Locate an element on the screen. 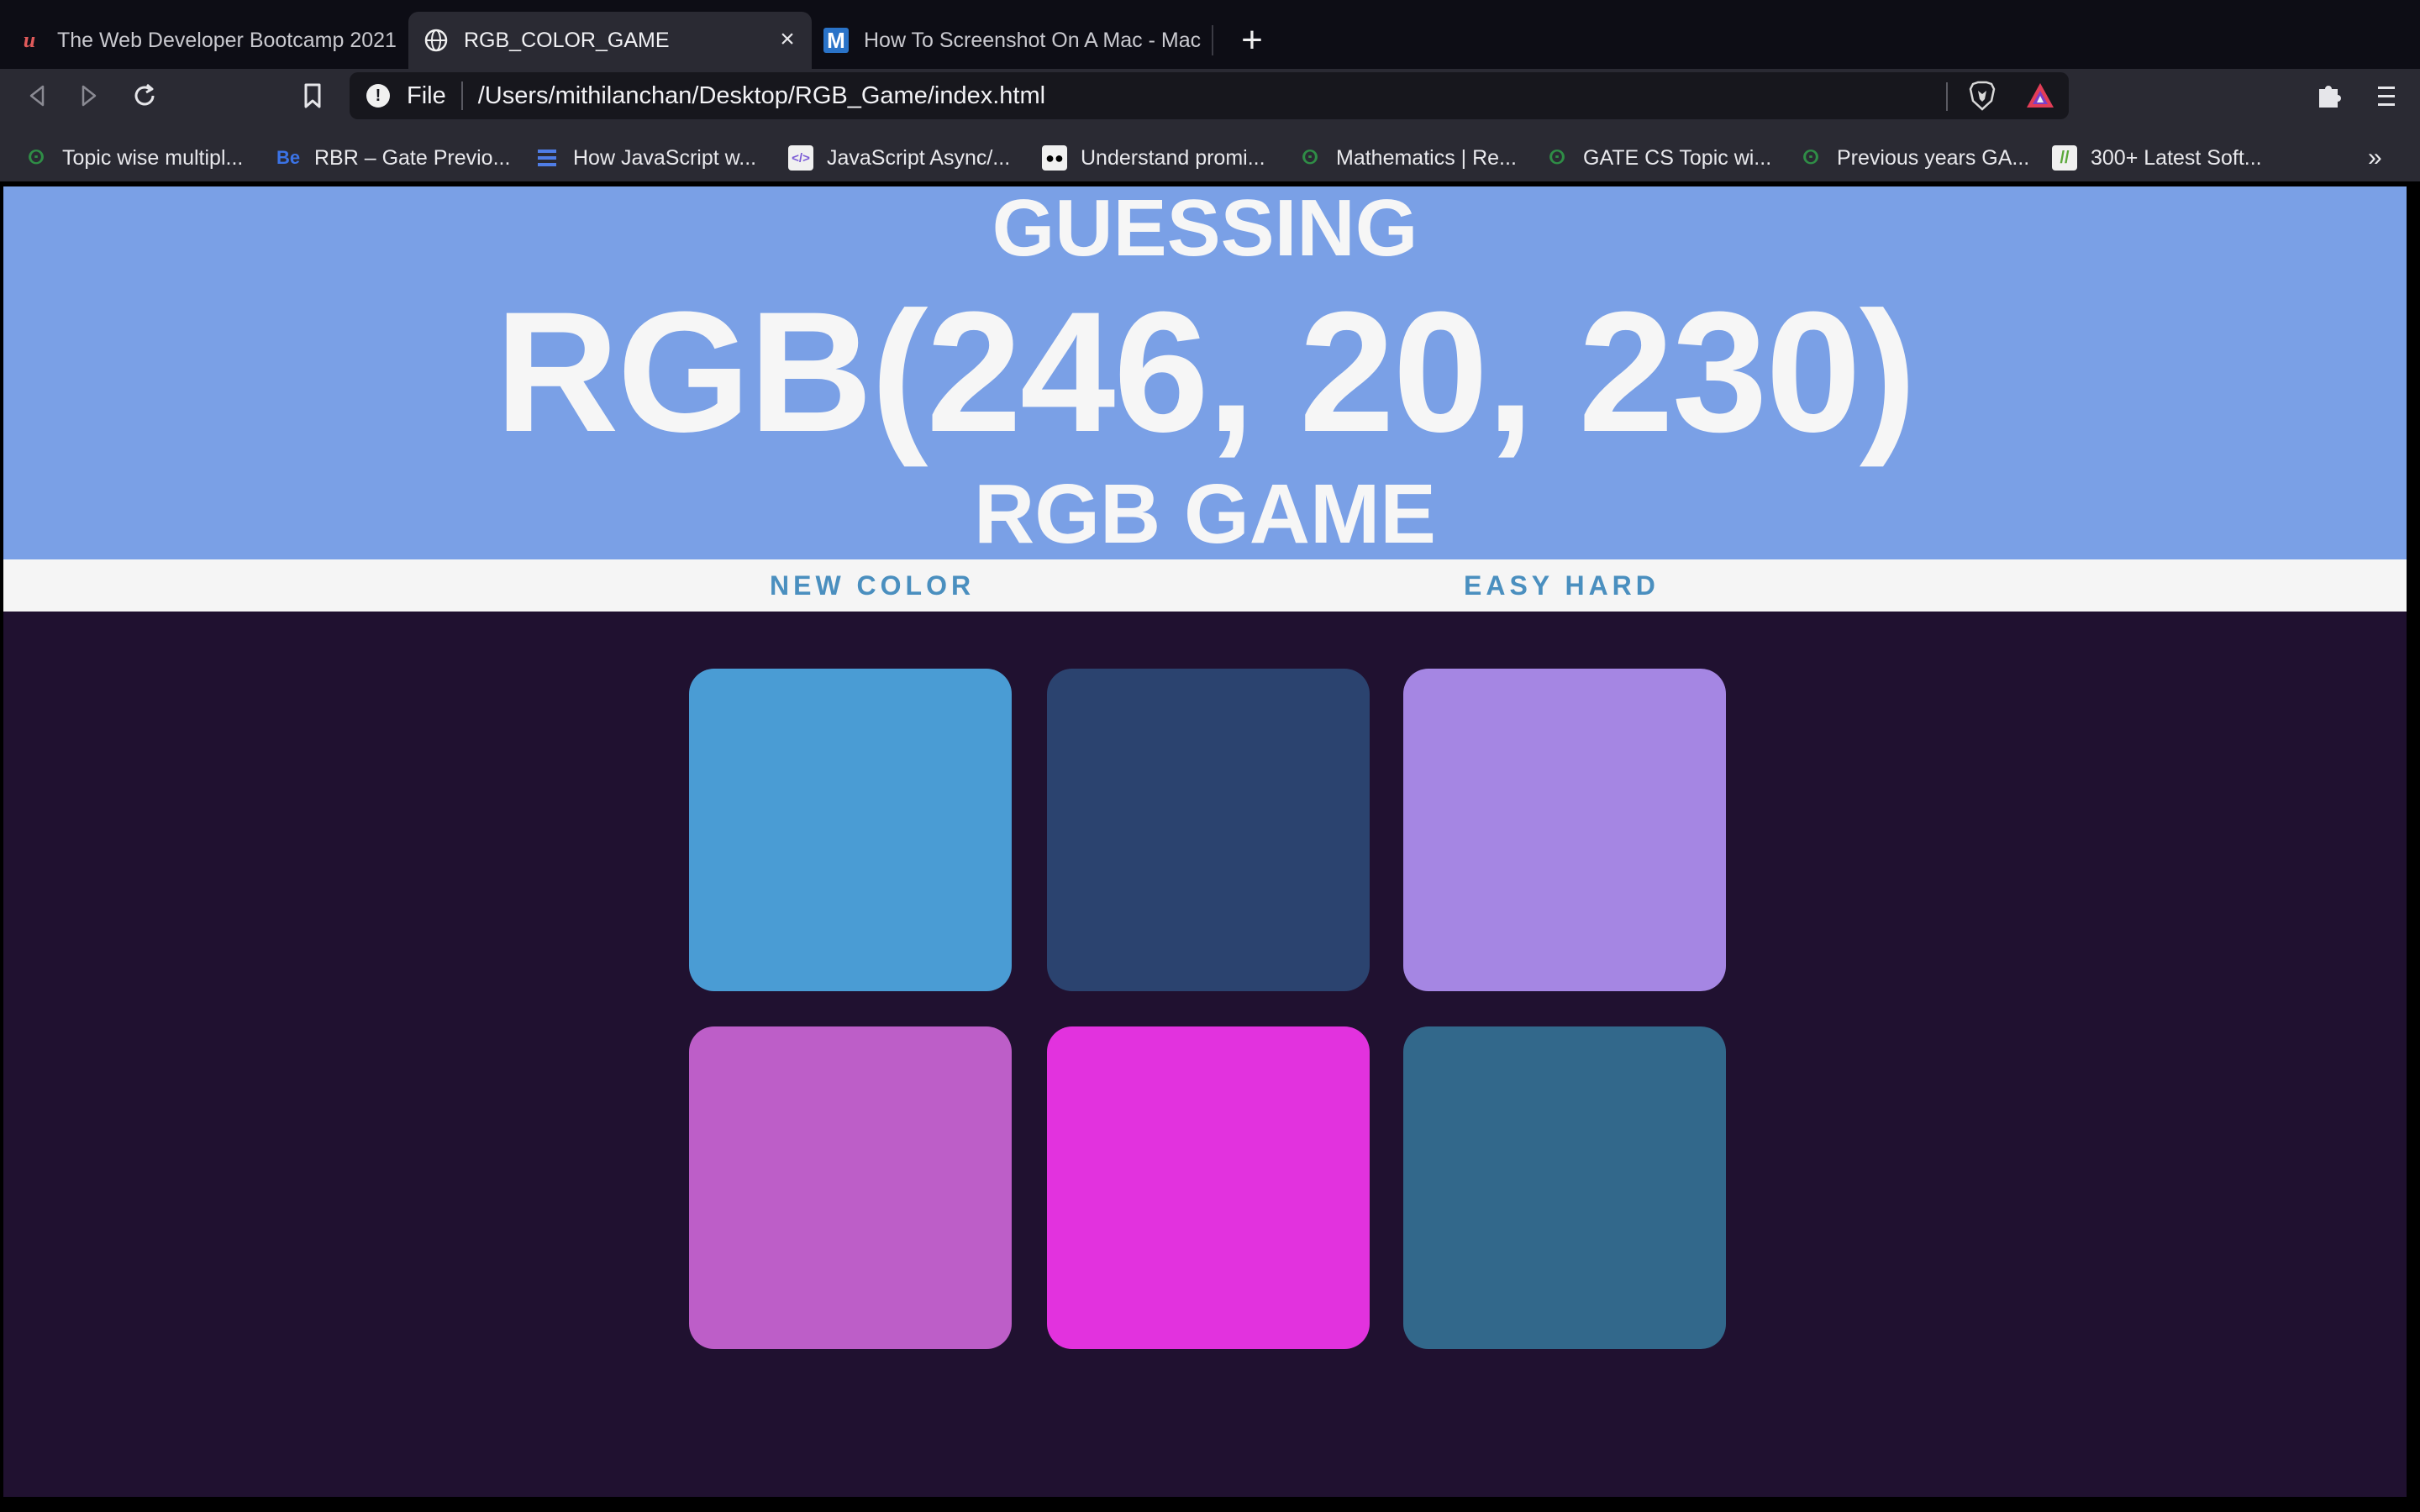 Image resolution: width=2420 pixels, height=1512 pixels. tab-divider is located at coordinates (1212, 40).